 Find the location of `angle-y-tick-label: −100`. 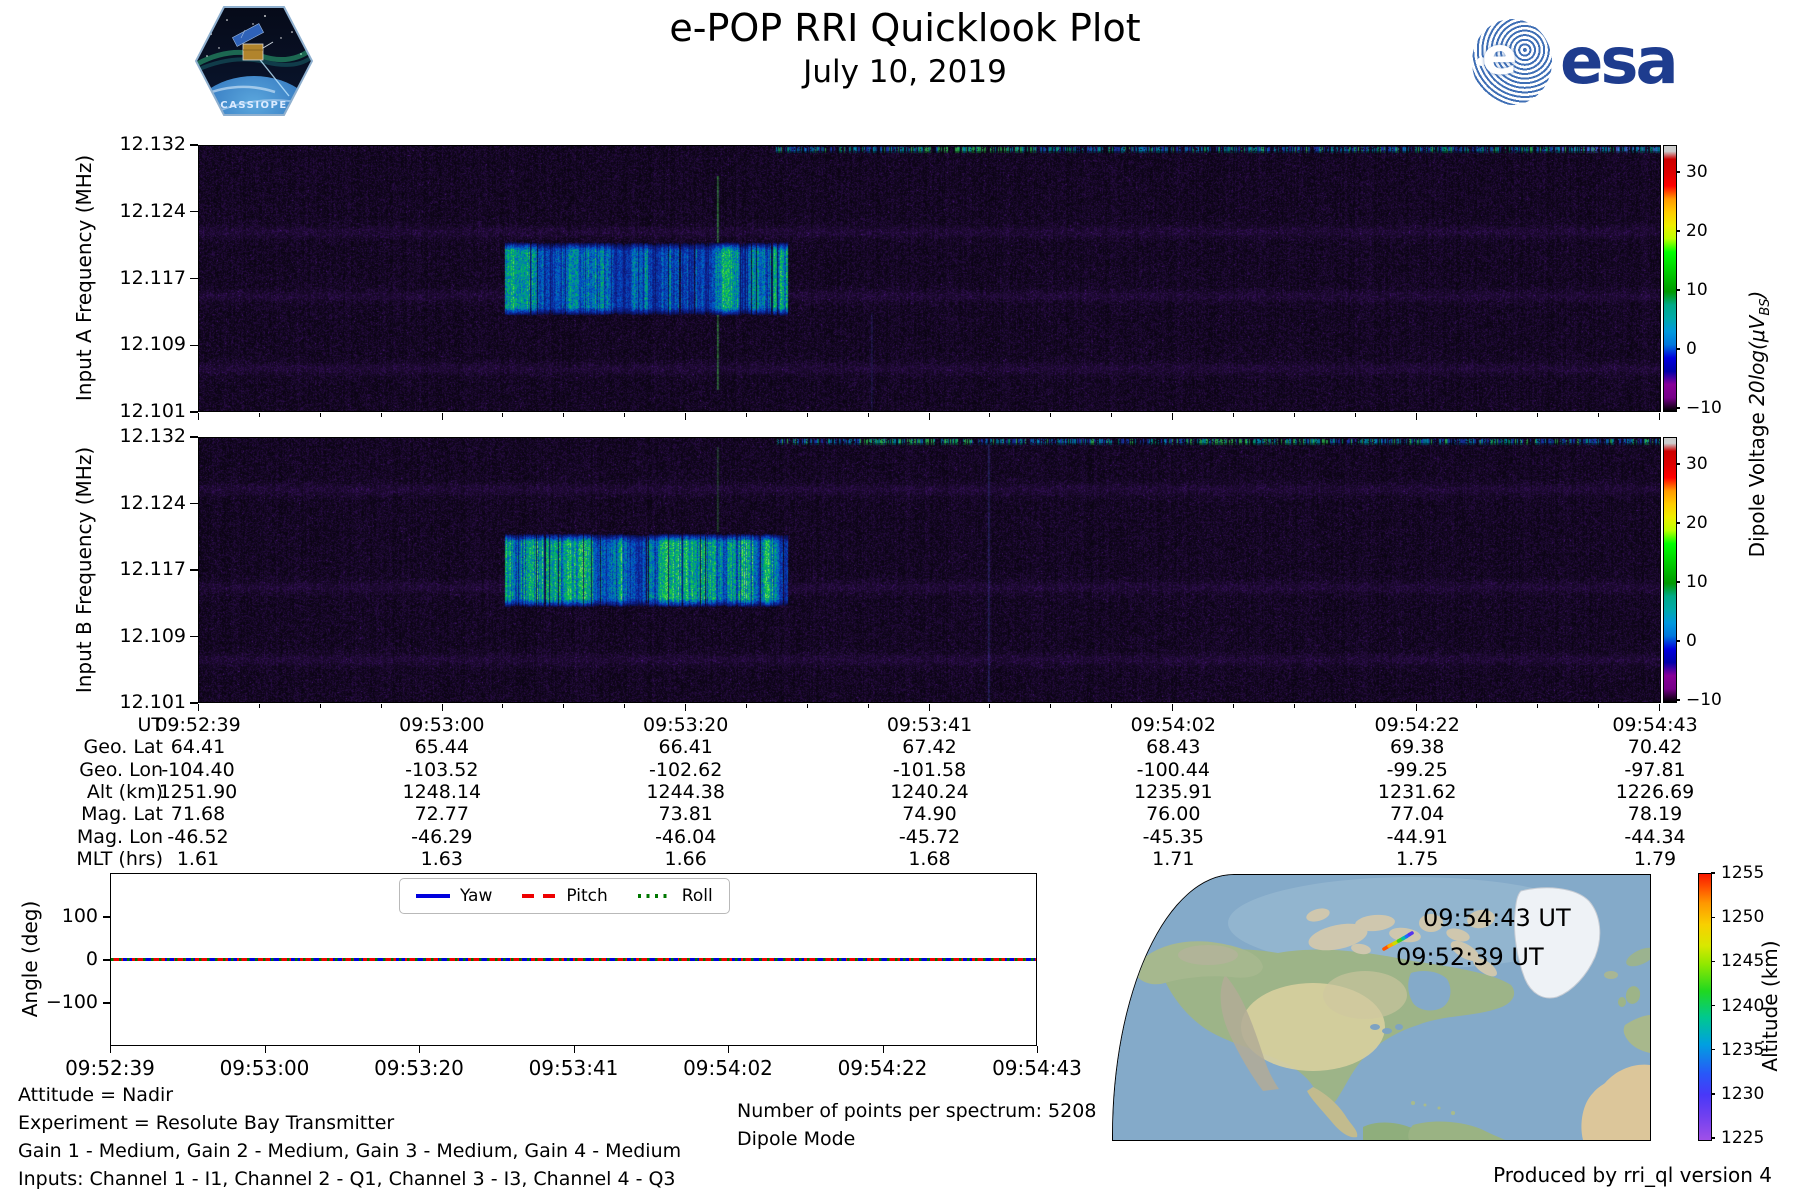

angle-y-tick-label: −100 is located at coordinates (71, 1002).